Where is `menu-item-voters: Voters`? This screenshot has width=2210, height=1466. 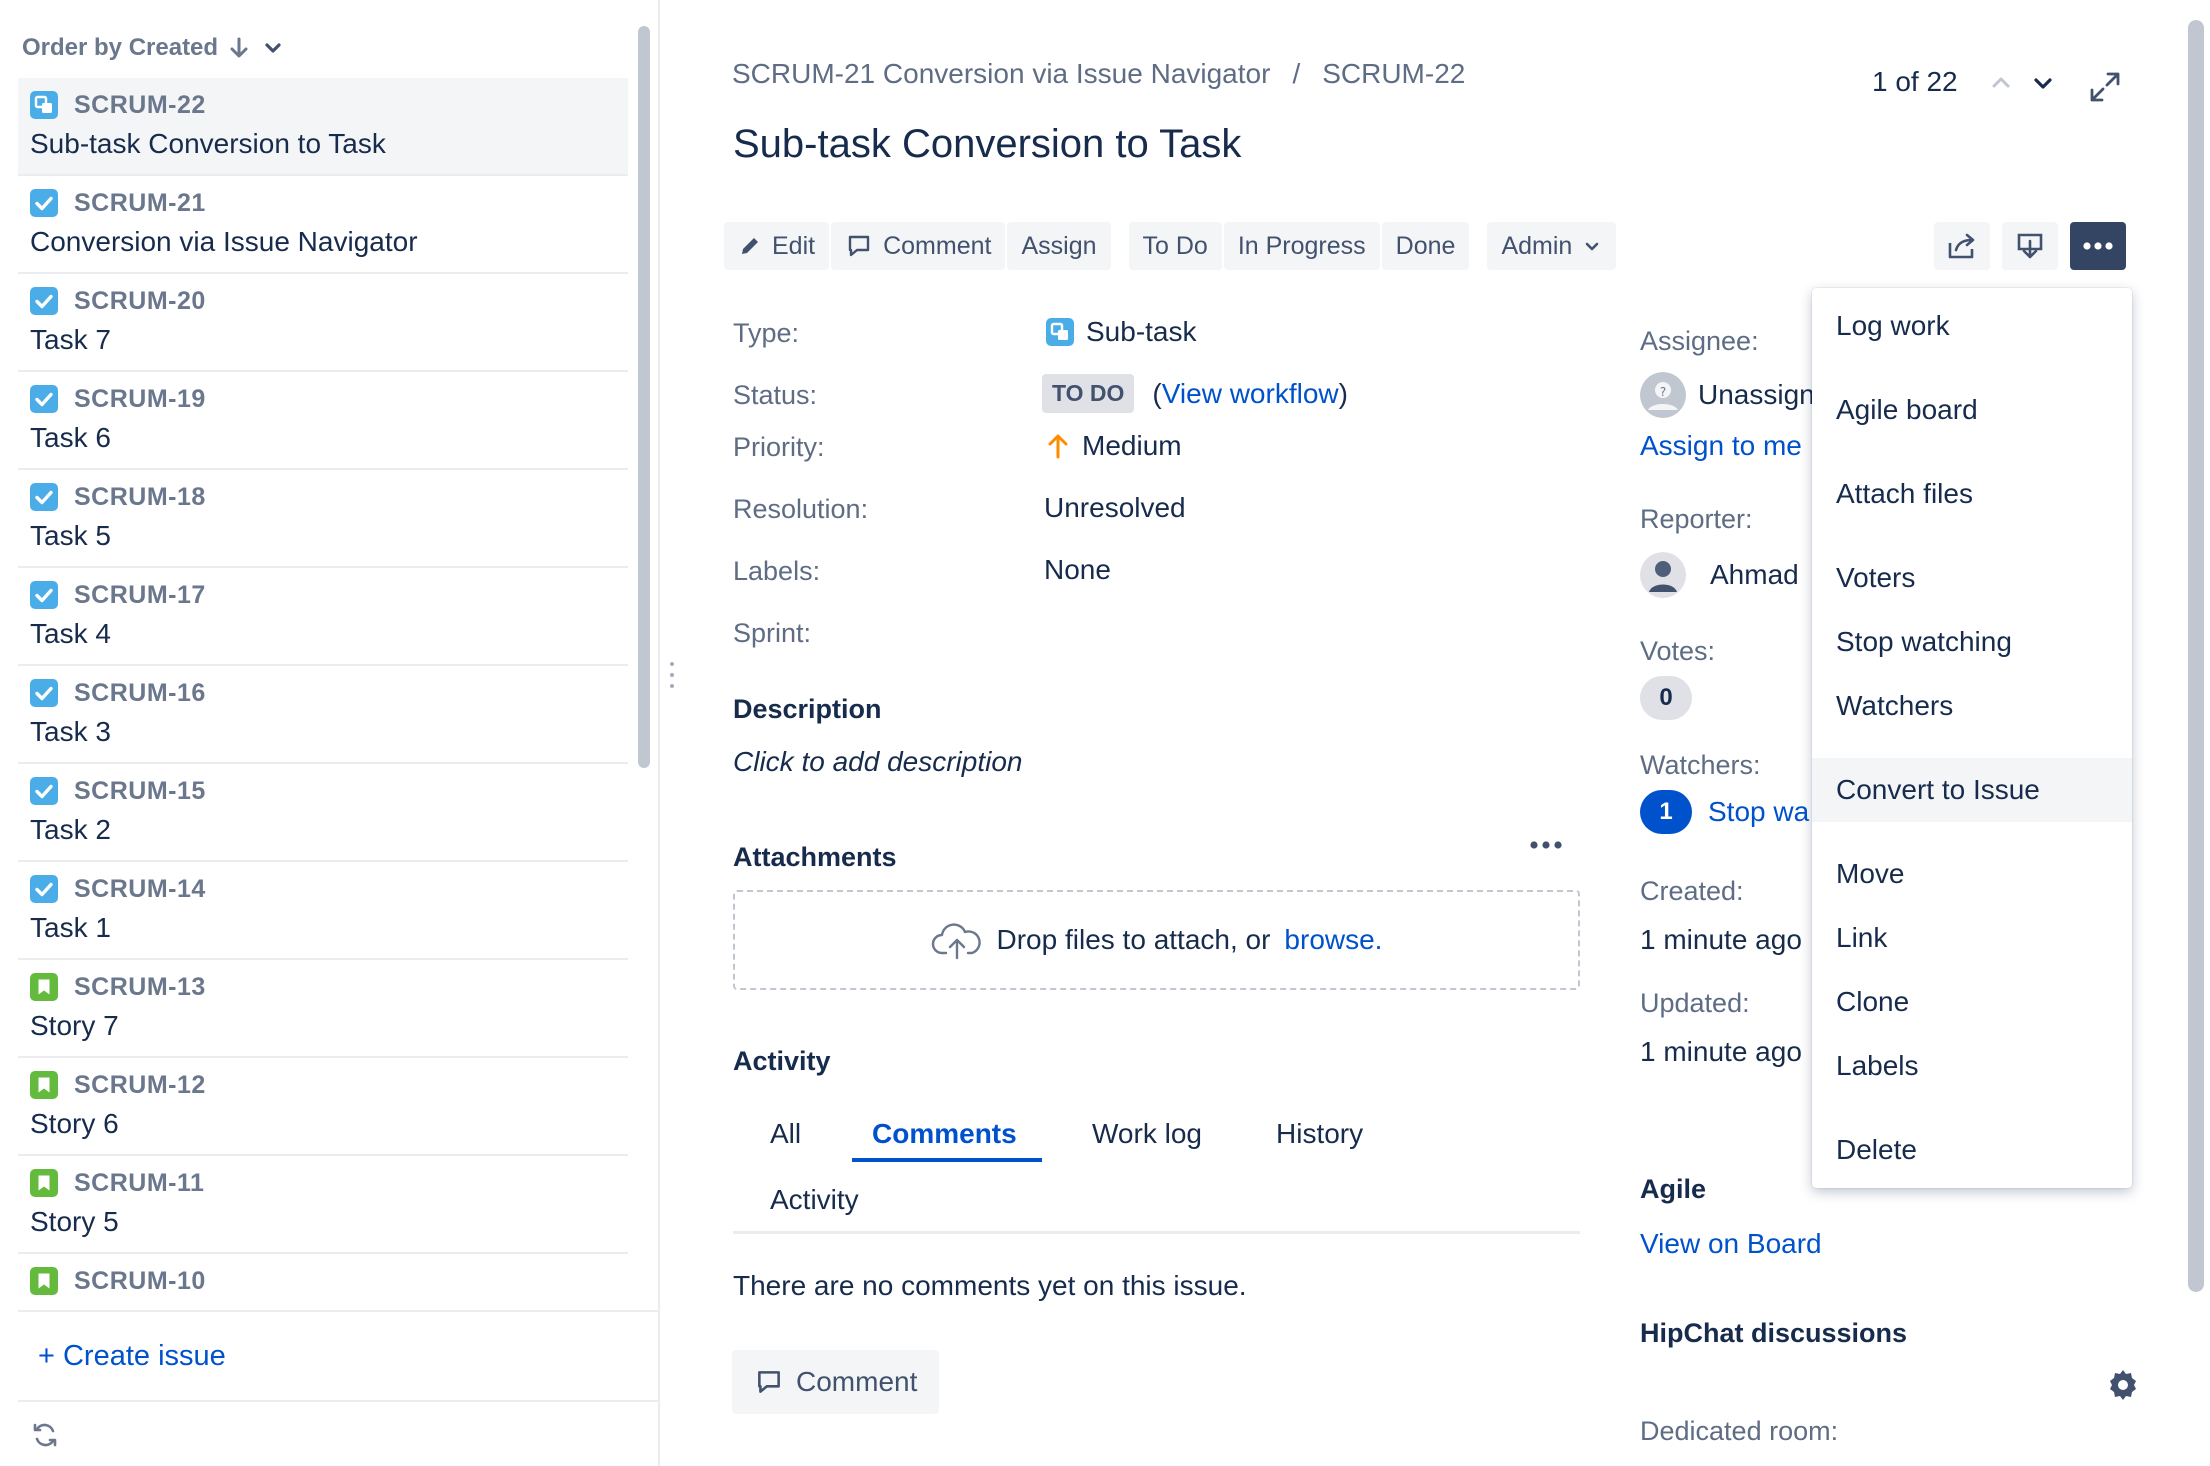 menu-item-voters: Voters is located at coordinates (1972, 578).